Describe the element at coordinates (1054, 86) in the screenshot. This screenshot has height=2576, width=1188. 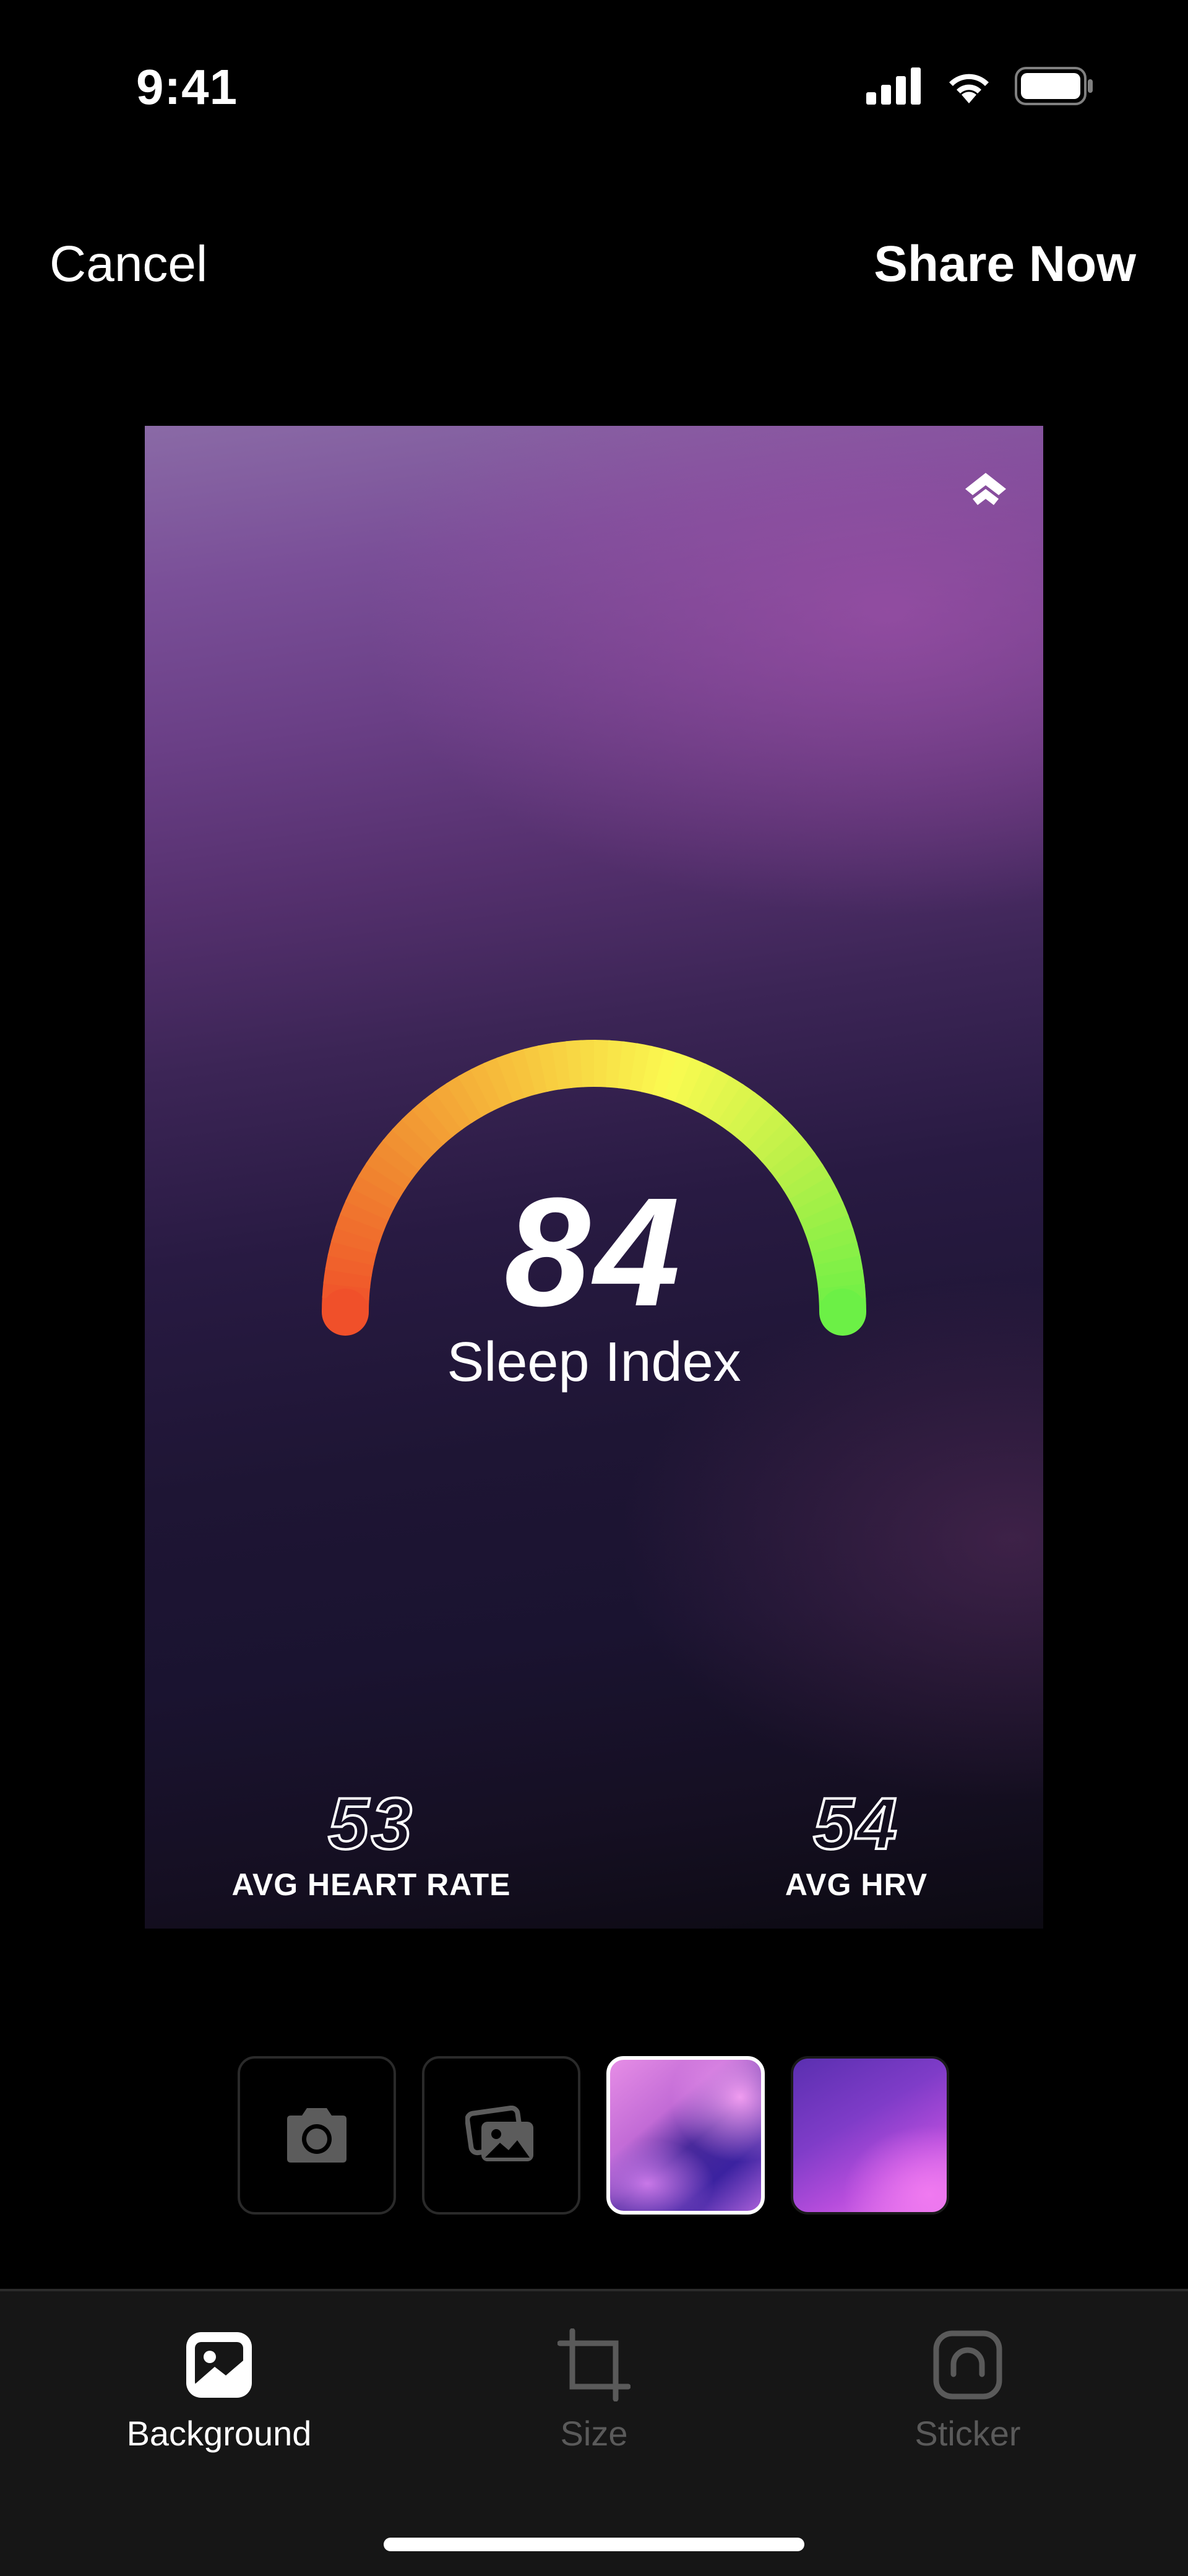
I see `battery-icon` at that location.